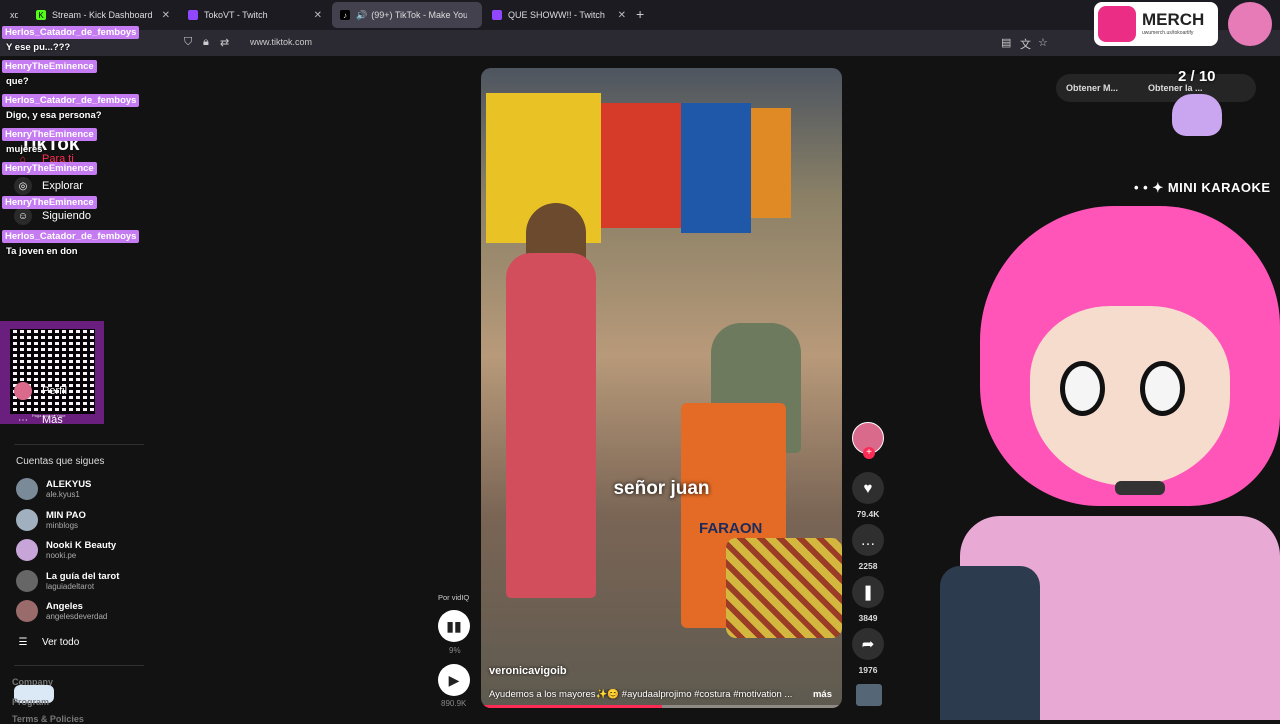 This screenshot has height=724, width=1280. I want to click on new-tab-button: +, so click(640, 14).